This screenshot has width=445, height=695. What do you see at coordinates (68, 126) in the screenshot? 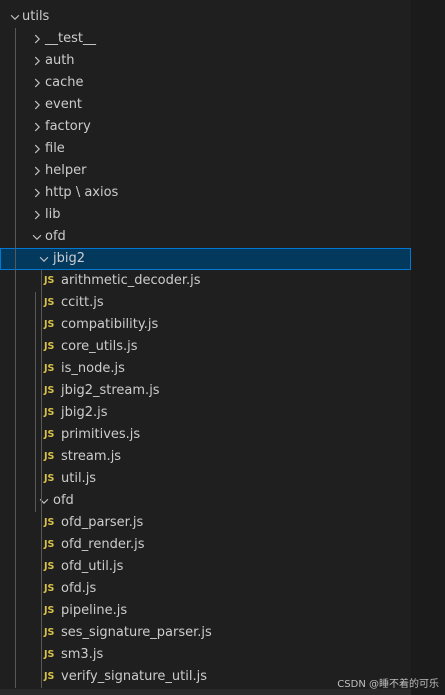
I see `folder-label: factory` at bounding box center [68, 126].